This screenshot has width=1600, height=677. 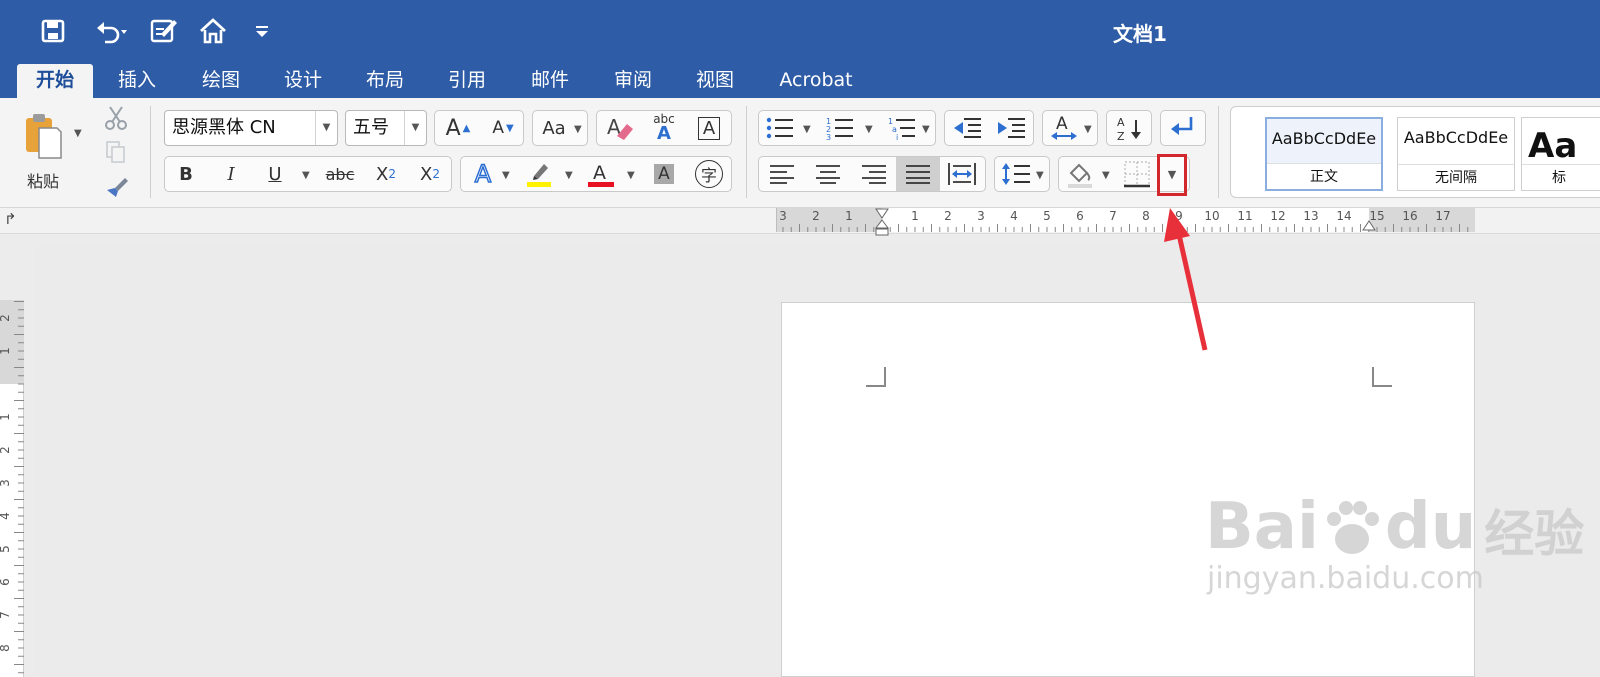 What do you see at coordinates (1106, 175) in the screenshot?
I see `shading-caret: ▼` at bounding box center [1106, 175].